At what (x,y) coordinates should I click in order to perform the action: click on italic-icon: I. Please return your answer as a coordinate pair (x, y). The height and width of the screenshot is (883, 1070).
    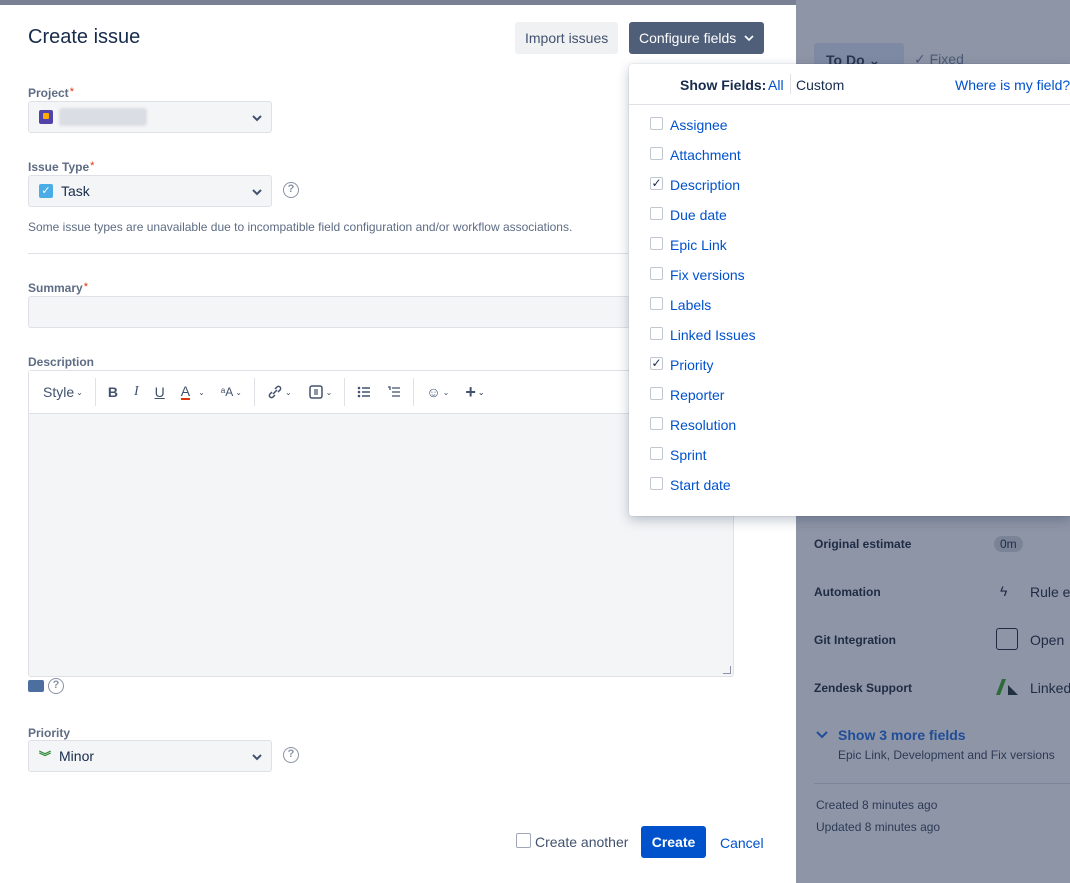
    Looking at the image, I should click on (136, 392).